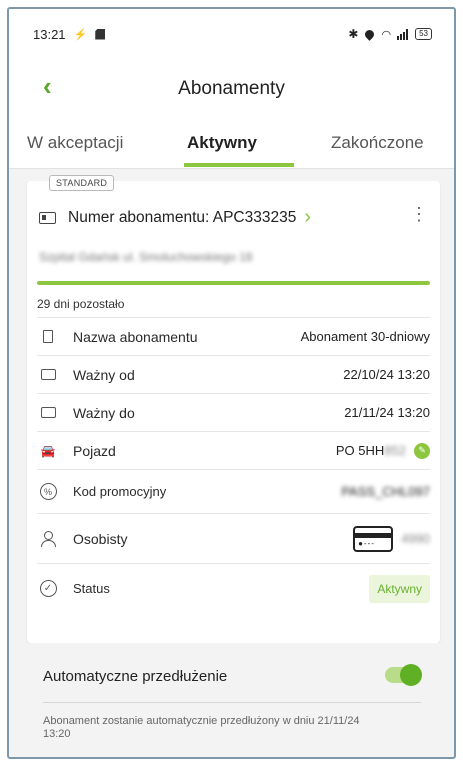 This screenshot has width=463, height=766. Describe the element at coordinates (233, 374) in the screenshot. I see `row-valid-from: Ważny od 22/10/24 13:20` at that location.